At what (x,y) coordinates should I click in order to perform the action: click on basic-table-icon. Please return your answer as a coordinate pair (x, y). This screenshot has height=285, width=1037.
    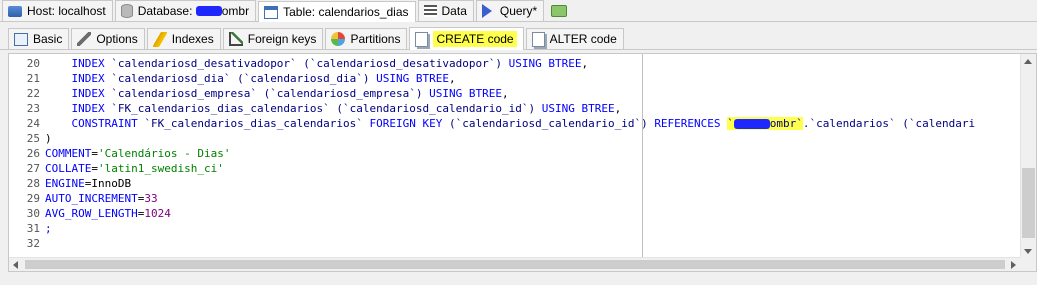
    Looking at the image, I should click on (21, 39).